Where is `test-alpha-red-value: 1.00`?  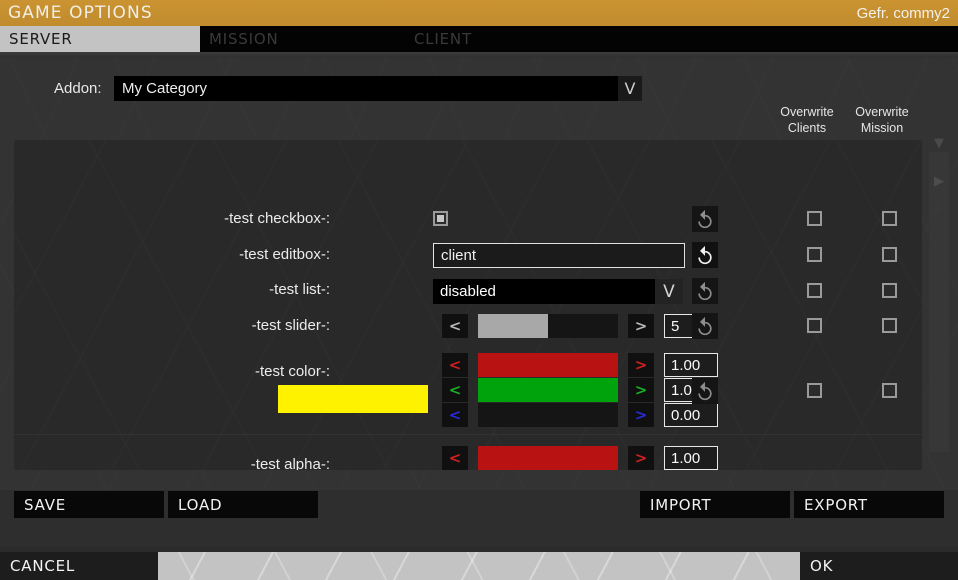
test-alpha-red-value: 1.00 is located at coordinates (691, 458).